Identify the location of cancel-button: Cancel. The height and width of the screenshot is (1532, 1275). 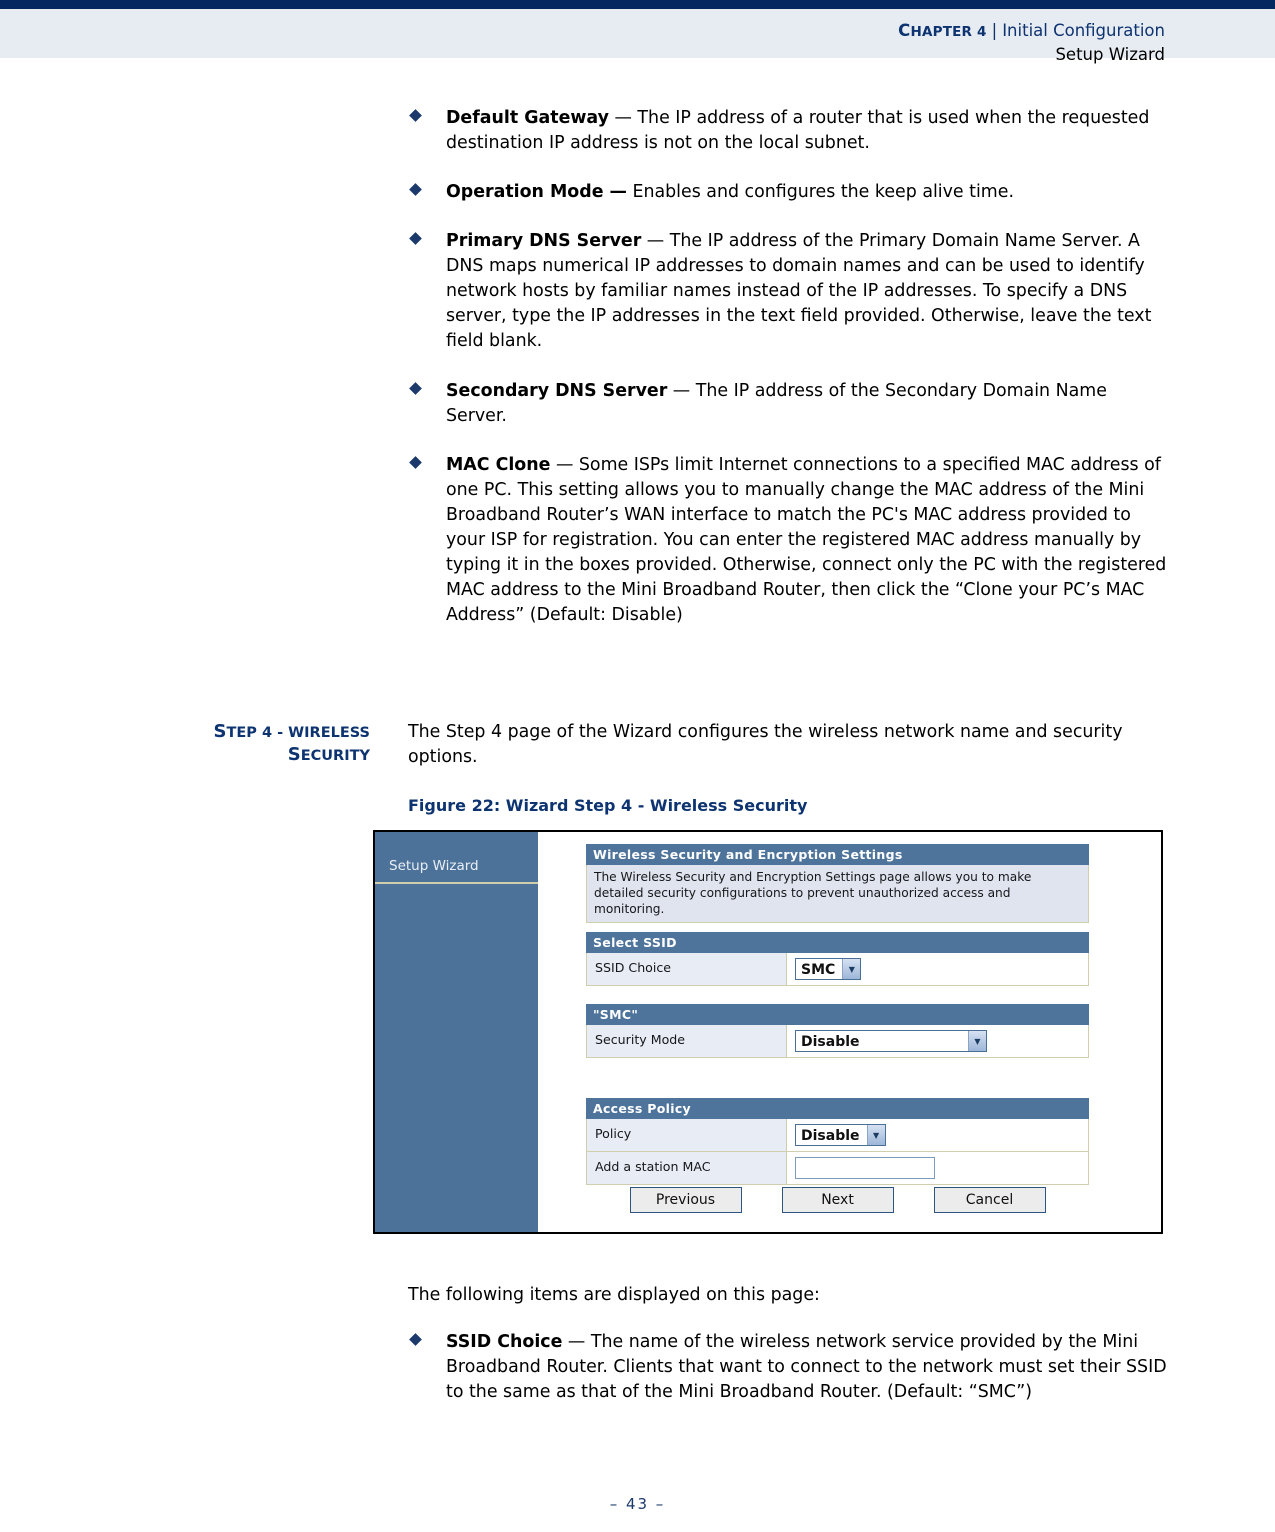
(989, 1200).